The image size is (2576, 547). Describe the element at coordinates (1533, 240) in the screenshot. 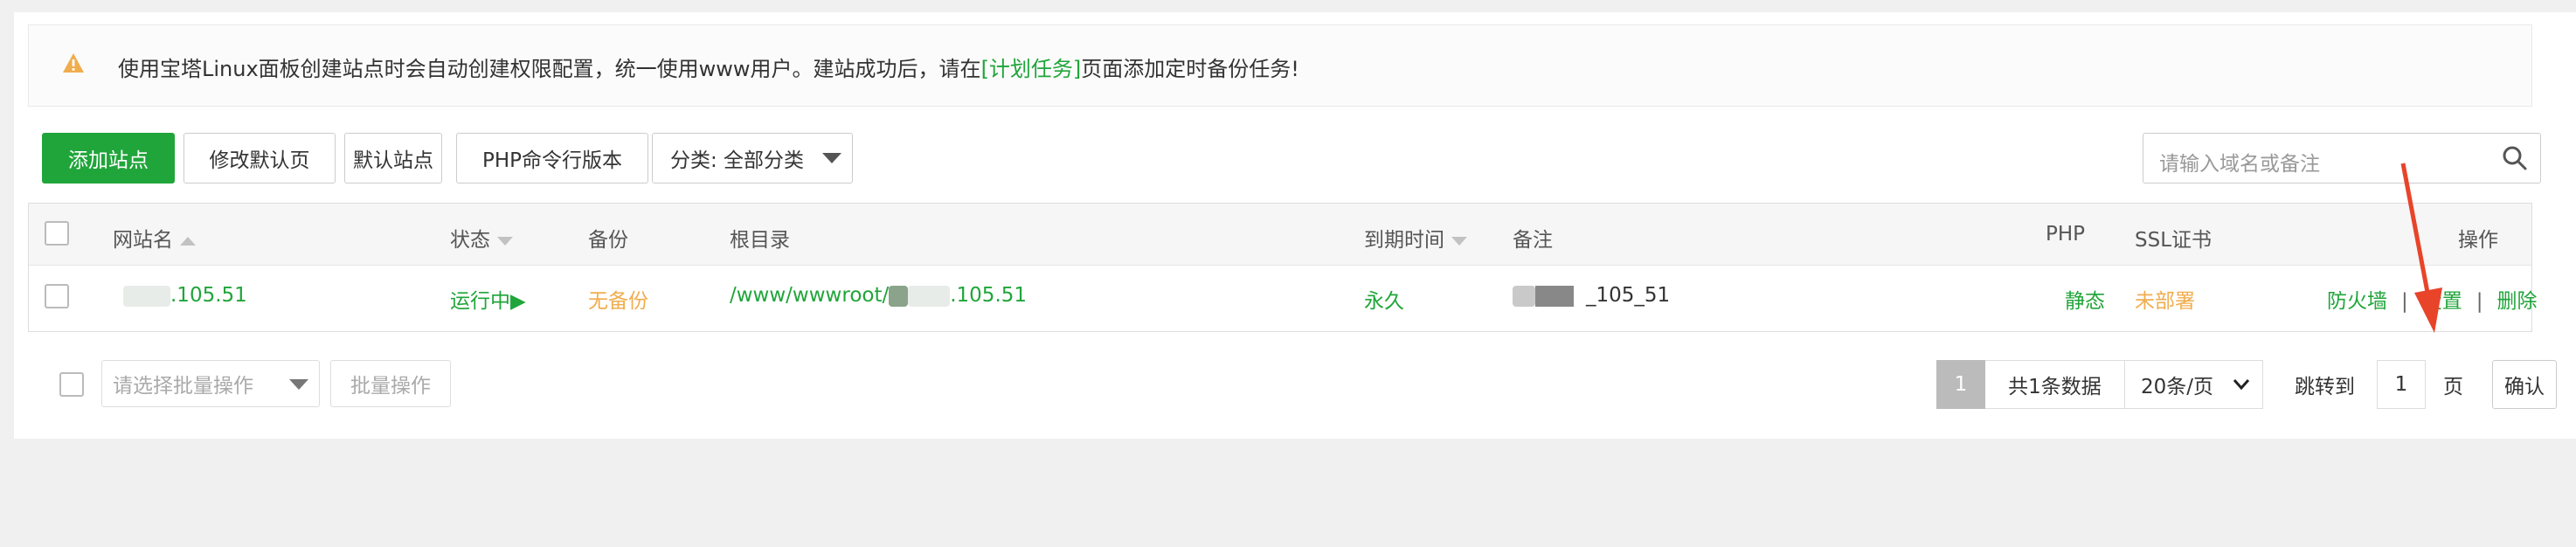

I see `header-remark: 备注` at that location.